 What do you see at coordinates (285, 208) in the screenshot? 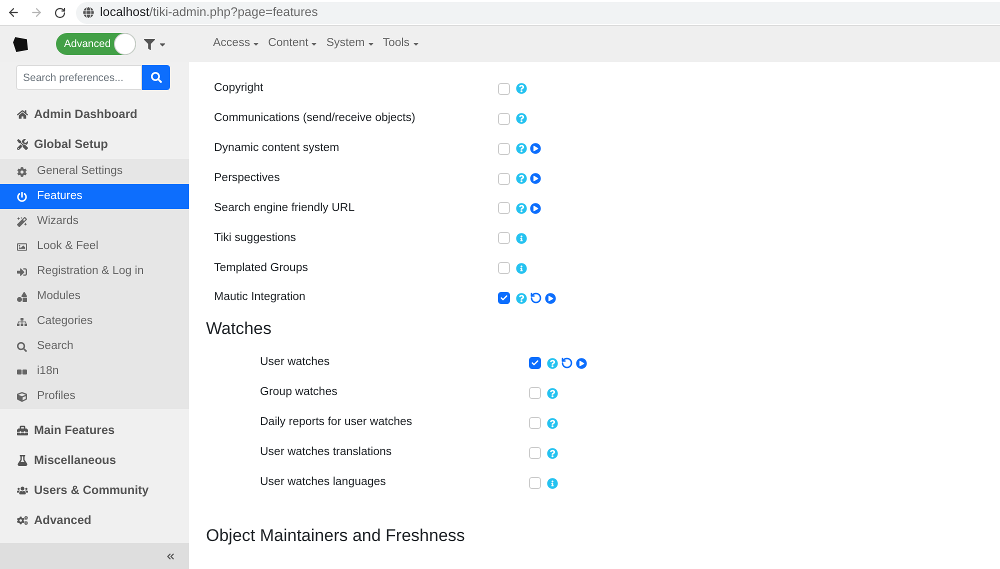
I see `preference-label: Search engine friendly URL` at bounding box center [285, 208].